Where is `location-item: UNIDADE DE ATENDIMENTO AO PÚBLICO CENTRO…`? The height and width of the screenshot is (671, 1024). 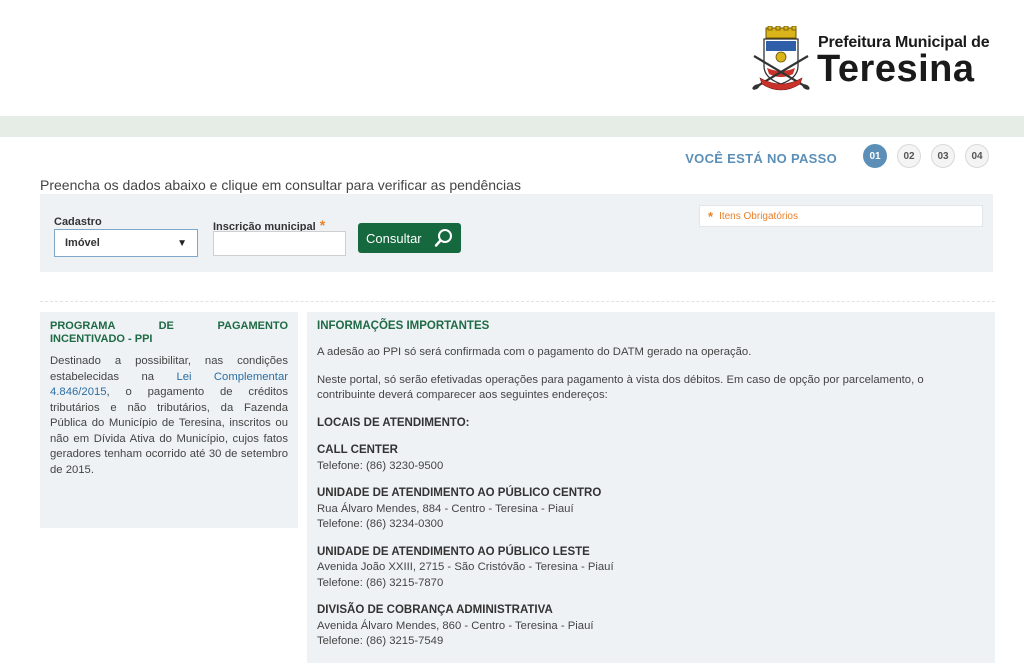 location-item: UNIDADE DE ATENDIMENTO AO PÚBLICO CENTRO… is located at coordinates (651, 509).